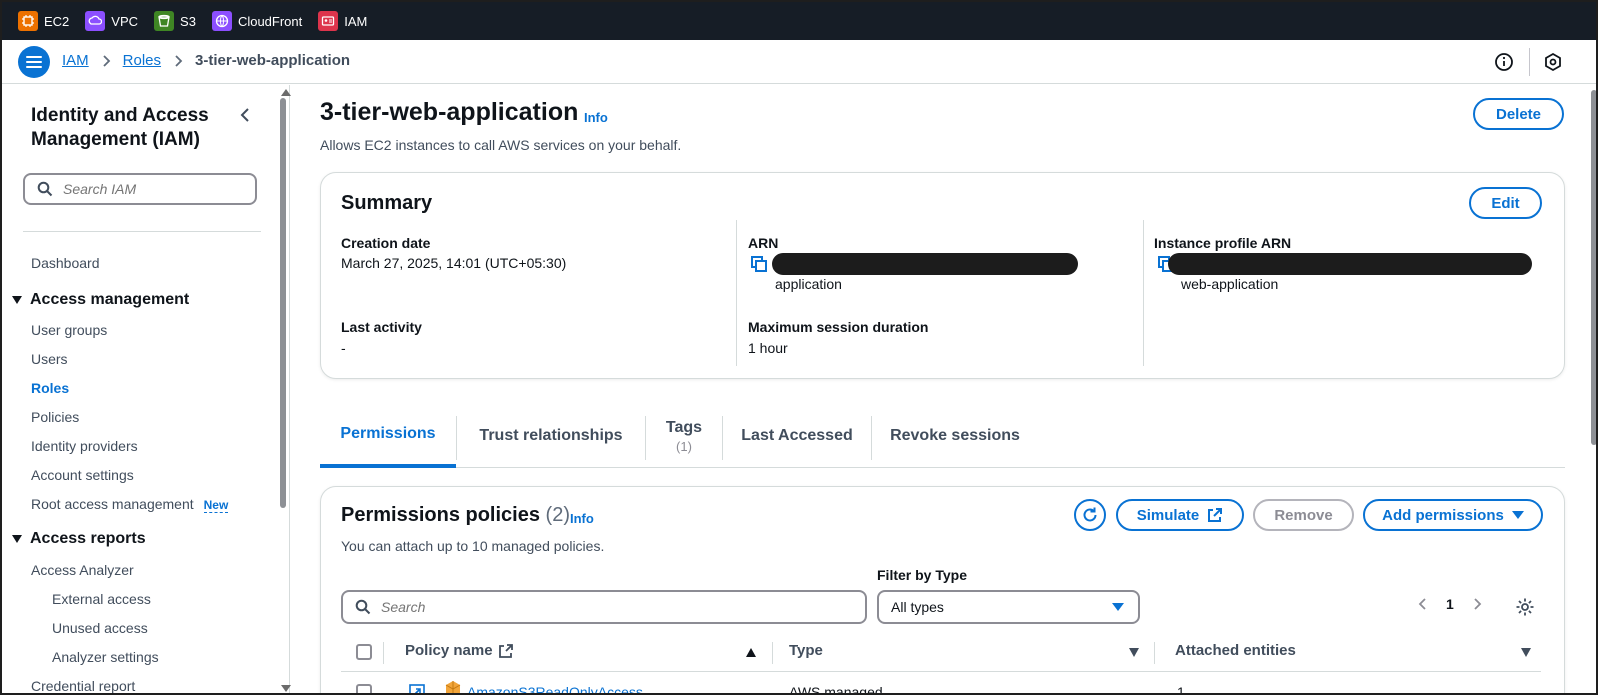 Image resolution: width=1598 pixels, height=695 pixels. Describe the element at coordinates (1450, 604) in the screenshot. I see `page-number: 1` at that location.